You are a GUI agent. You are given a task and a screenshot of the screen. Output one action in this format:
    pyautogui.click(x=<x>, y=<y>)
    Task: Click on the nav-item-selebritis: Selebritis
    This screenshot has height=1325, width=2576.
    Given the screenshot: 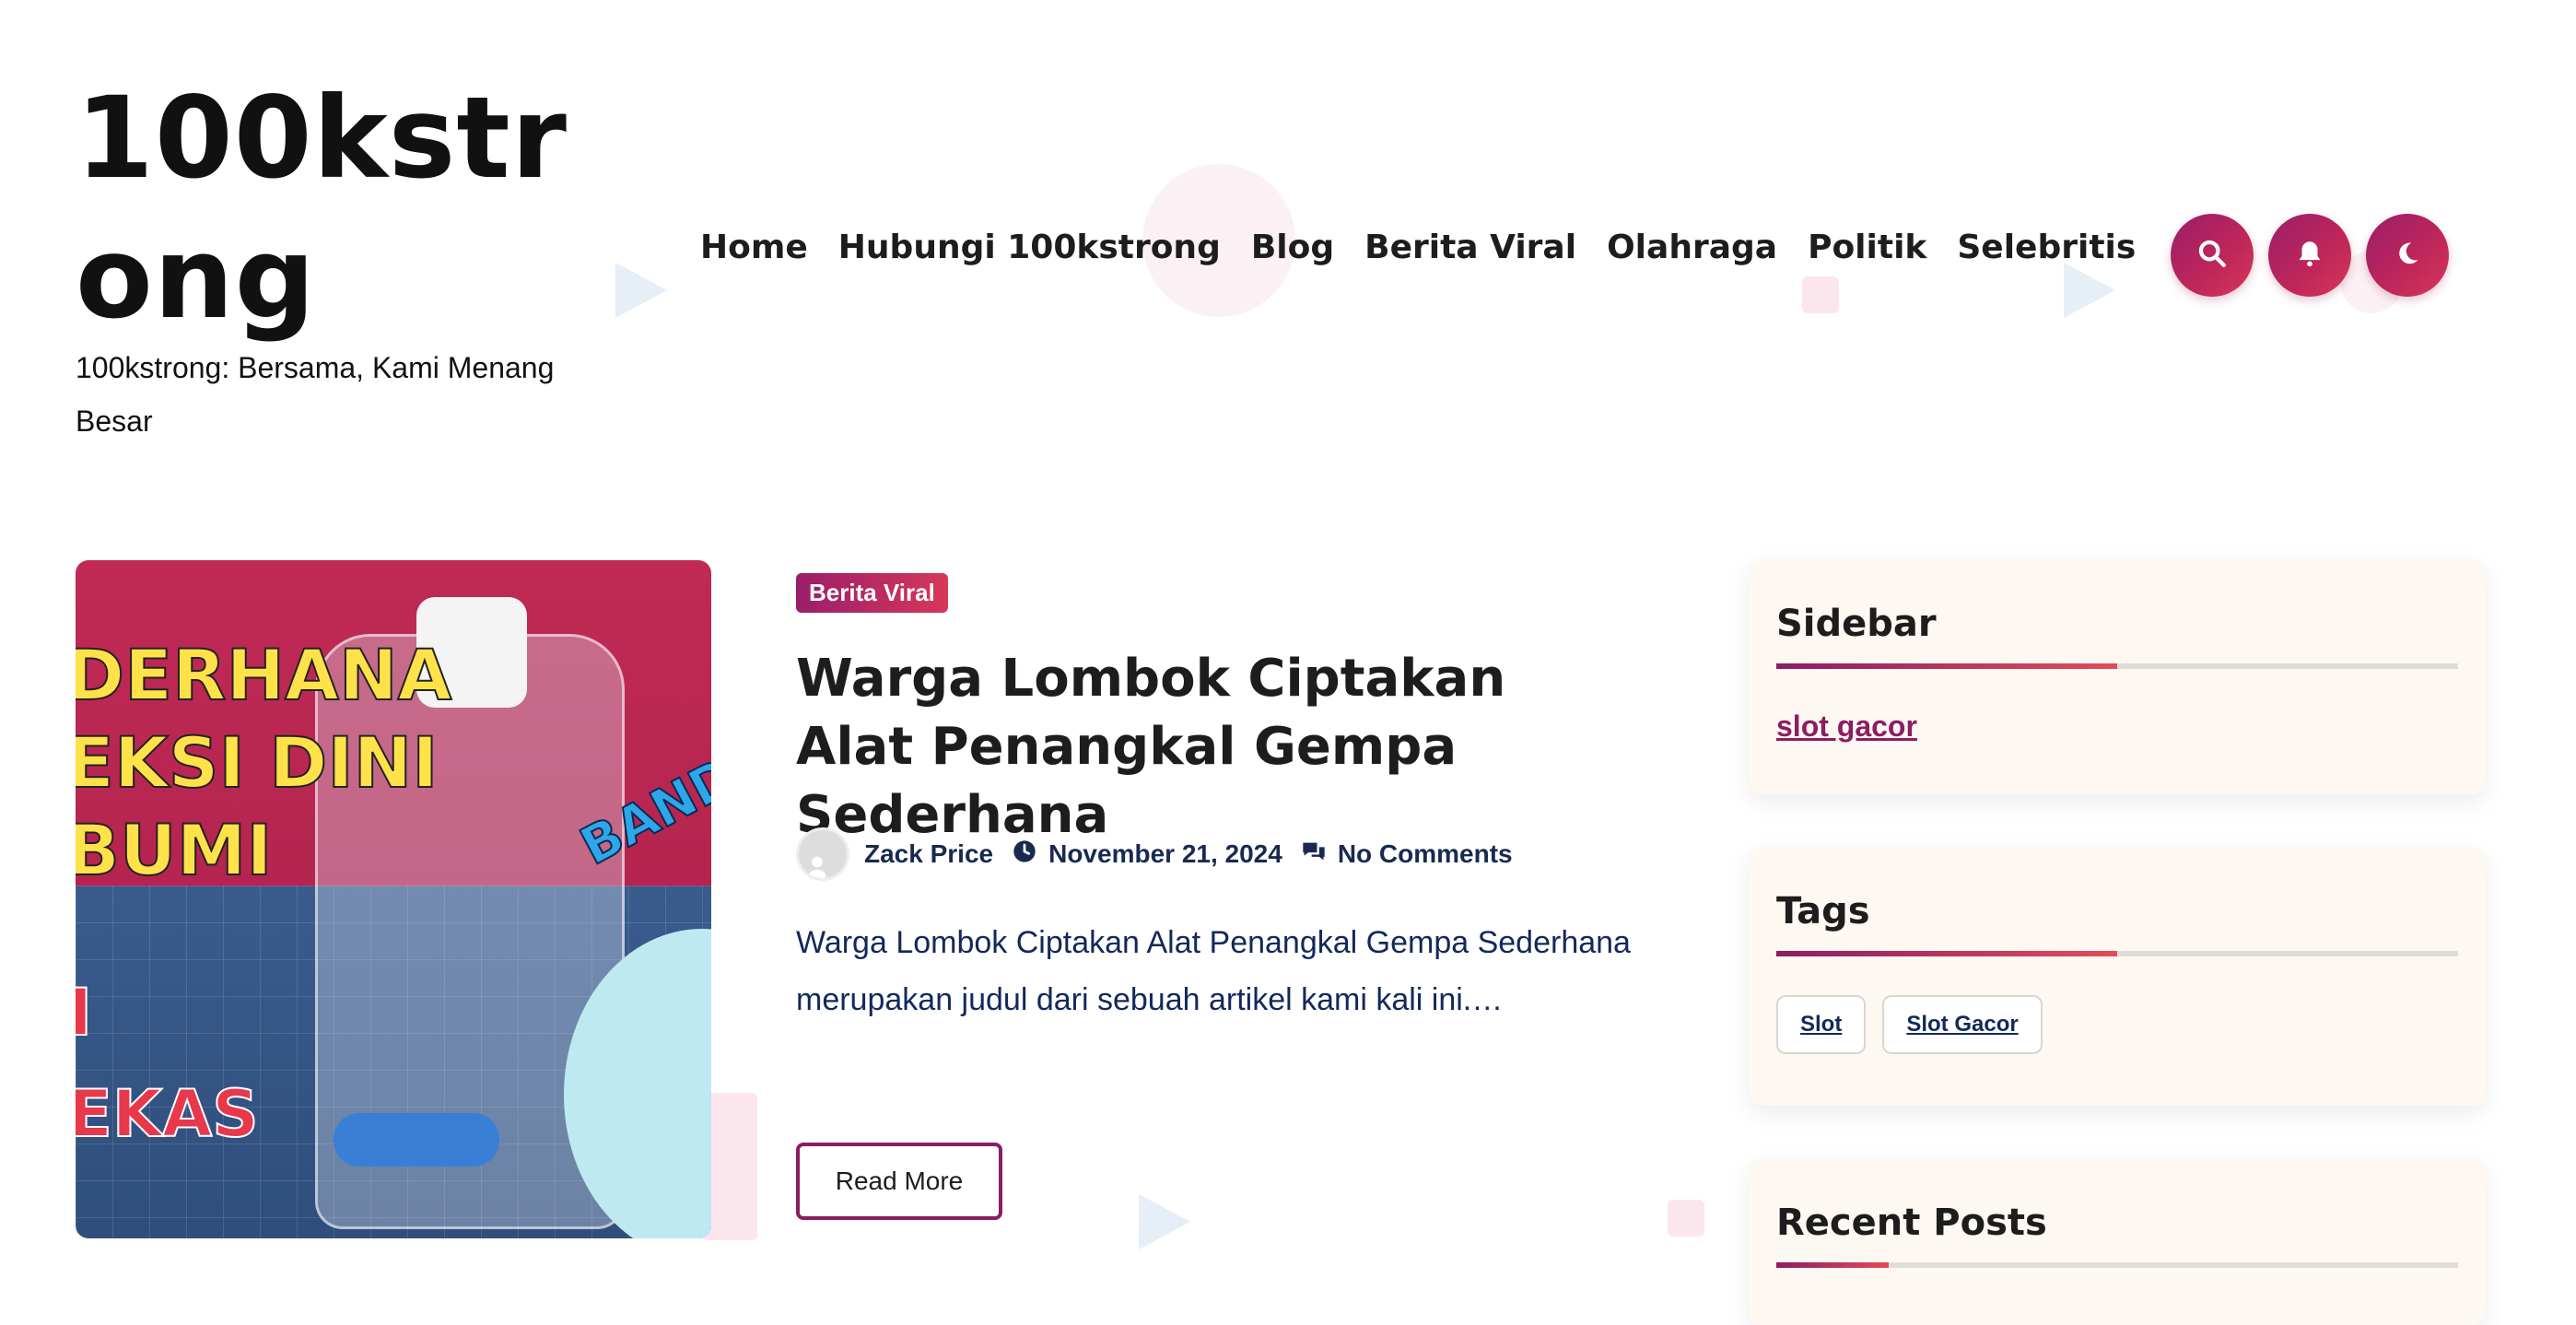 What is the action you would take?
    pyautogui.click(x=2046, y=247)
    